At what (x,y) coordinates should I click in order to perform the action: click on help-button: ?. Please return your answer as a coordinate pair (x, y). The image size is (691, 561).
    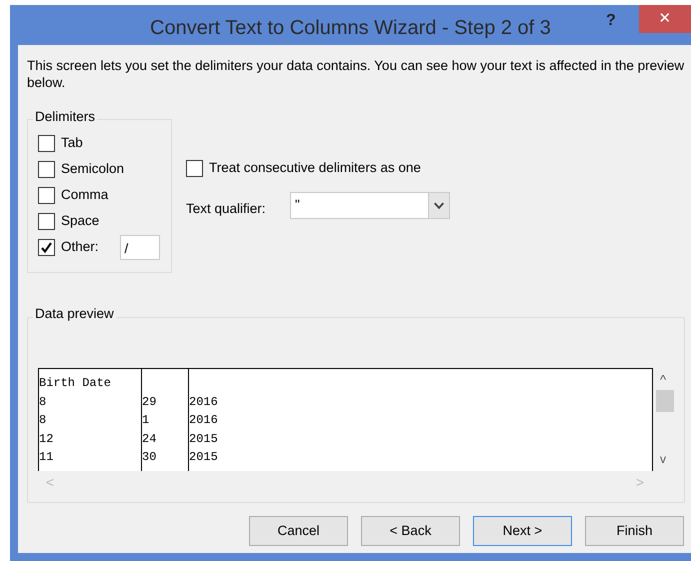
    Looking at the image, I should click on (611, 21).